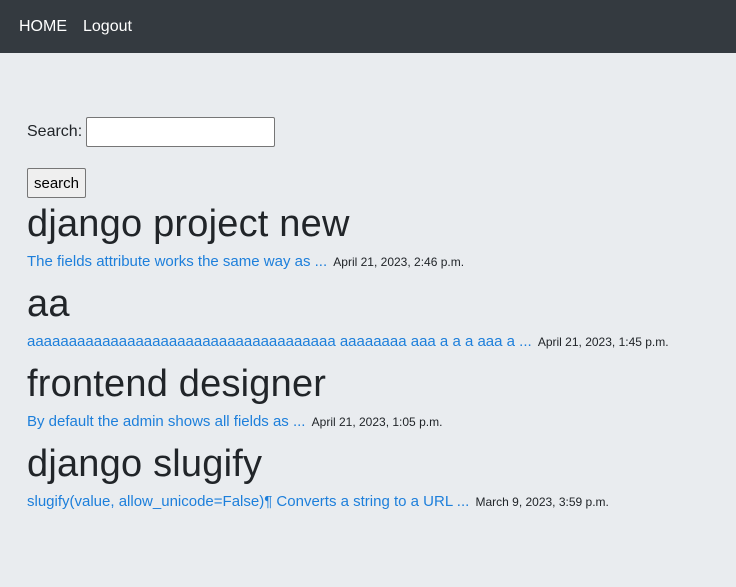  What do you see at coordinates (145, 464) in the screenshot?
I see `post-title: django slugify` at bounding box center [145, 464].